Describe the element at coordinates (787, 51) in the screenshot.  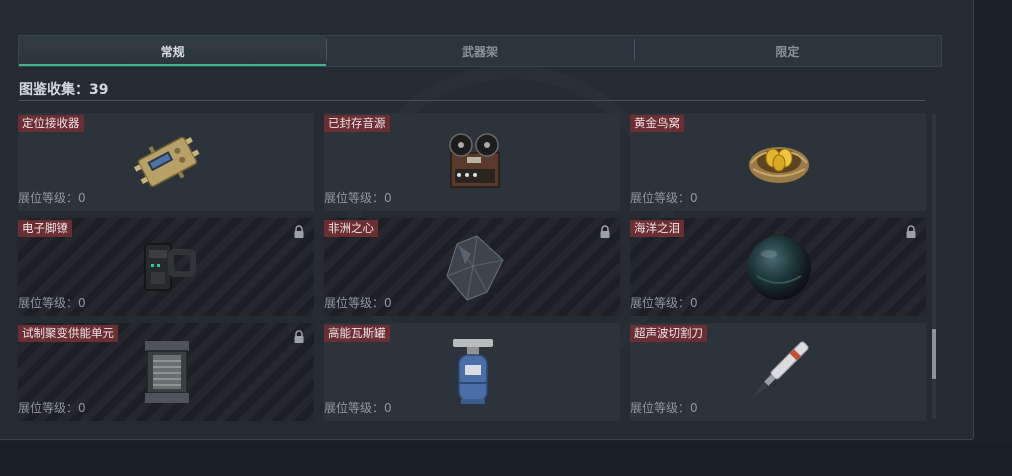
I see `tab-limited: 限定` at that location.